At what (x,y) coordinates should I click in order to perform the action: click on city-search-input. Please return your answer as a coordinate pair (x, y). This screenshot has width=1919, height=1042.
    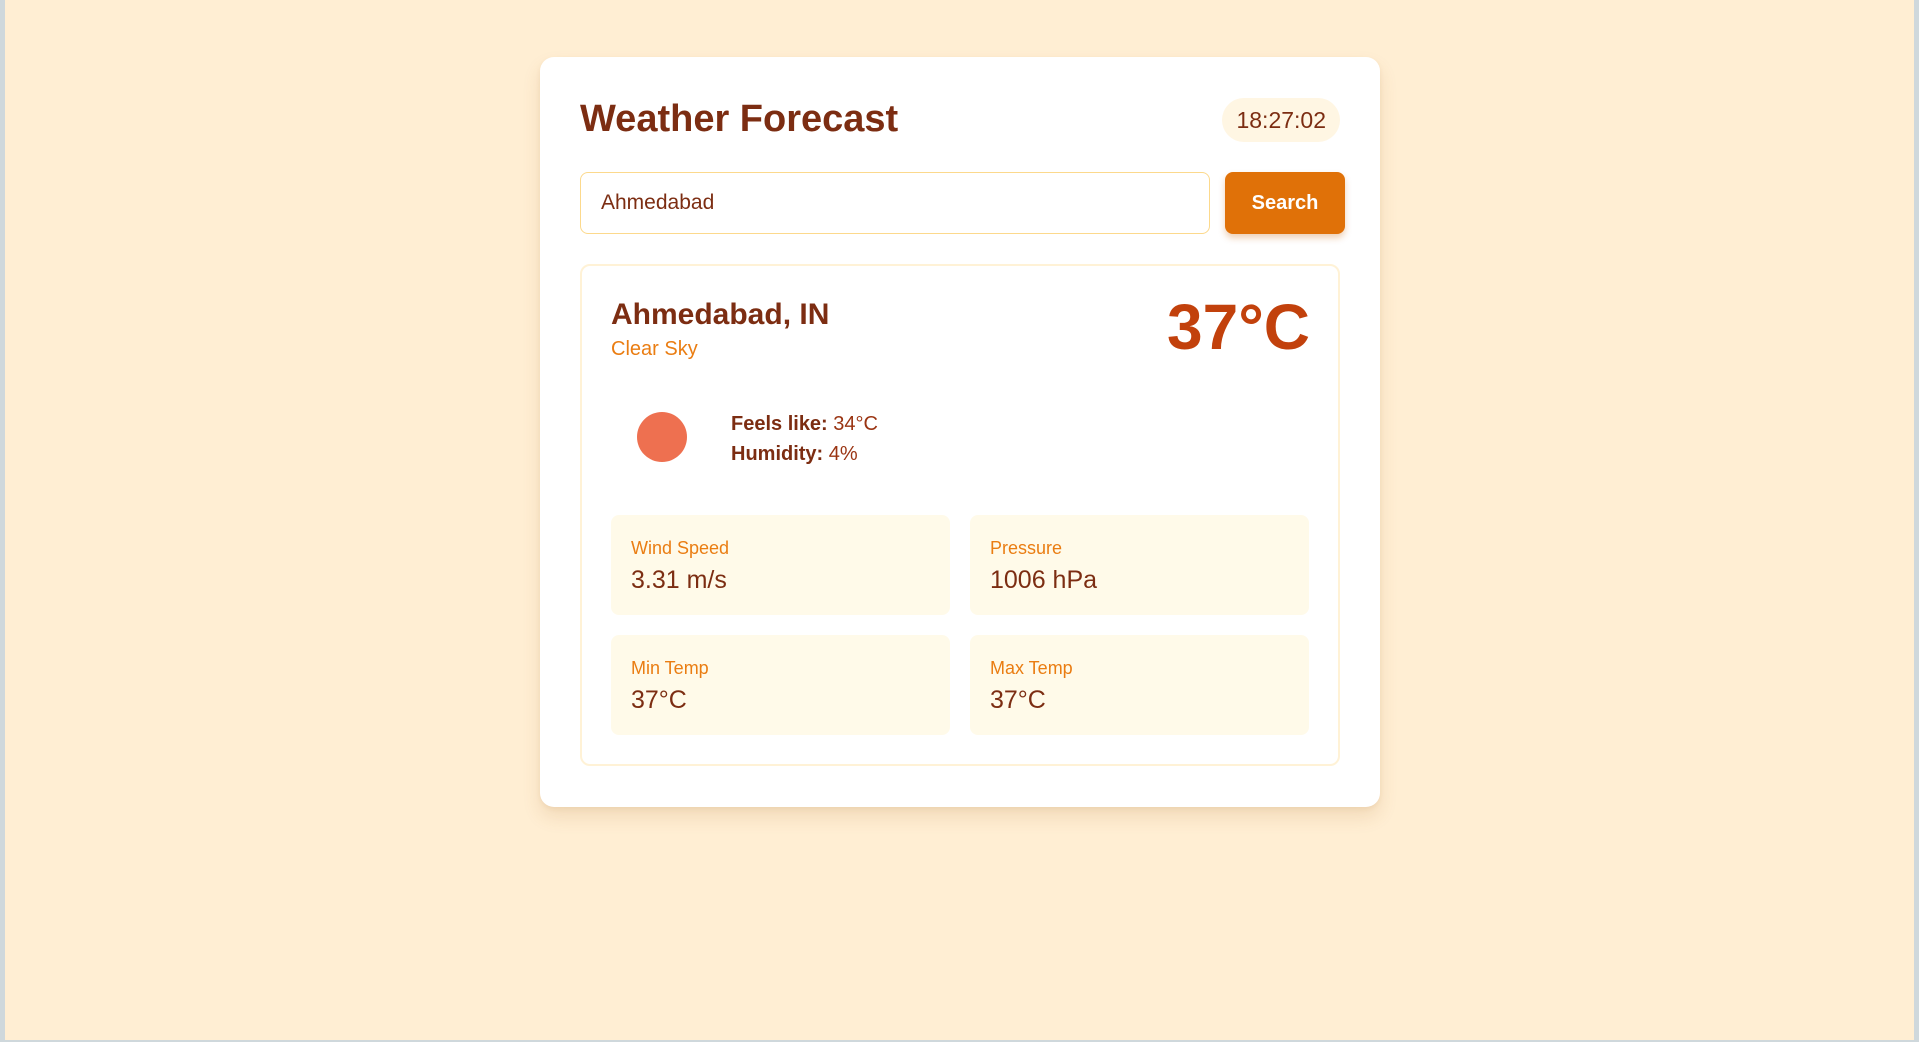
    Looking at the image, I should click on (895, 203).